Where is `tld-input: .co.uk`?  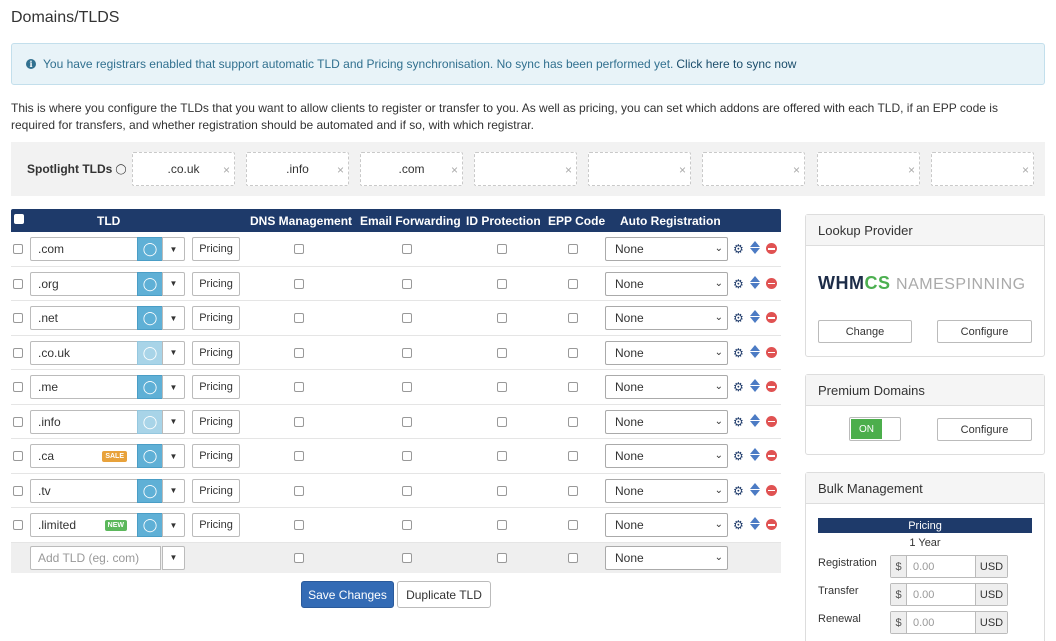
tld-input: .co.uk is located at coordinates (84, 352).